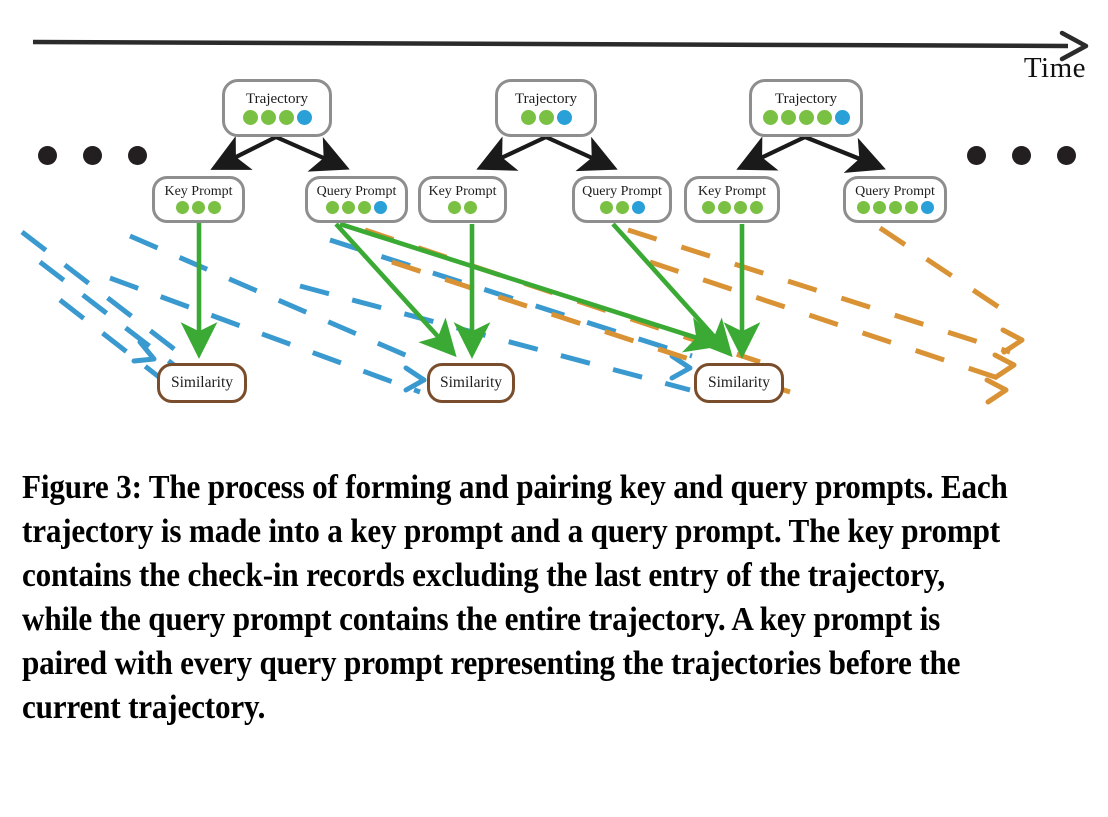 The image size is (1108, 817). Describe the element at coordinates (356, 199) in the screenshot. I see `query-prompt-node-1: Query Prompt` at that location.